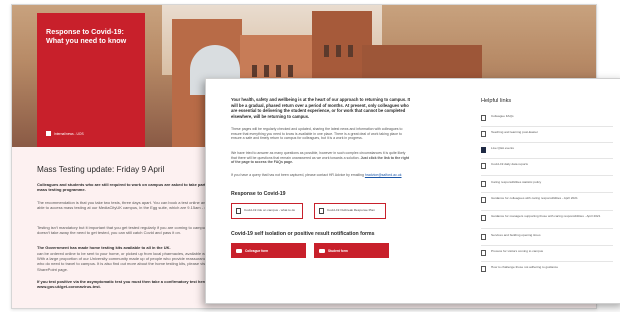 Image resolution: width=620 pixels, height=312 pixels. Describe the element at coordinates (338, 250) in the screenshot. I see `student-form-label: Student form` at that location.